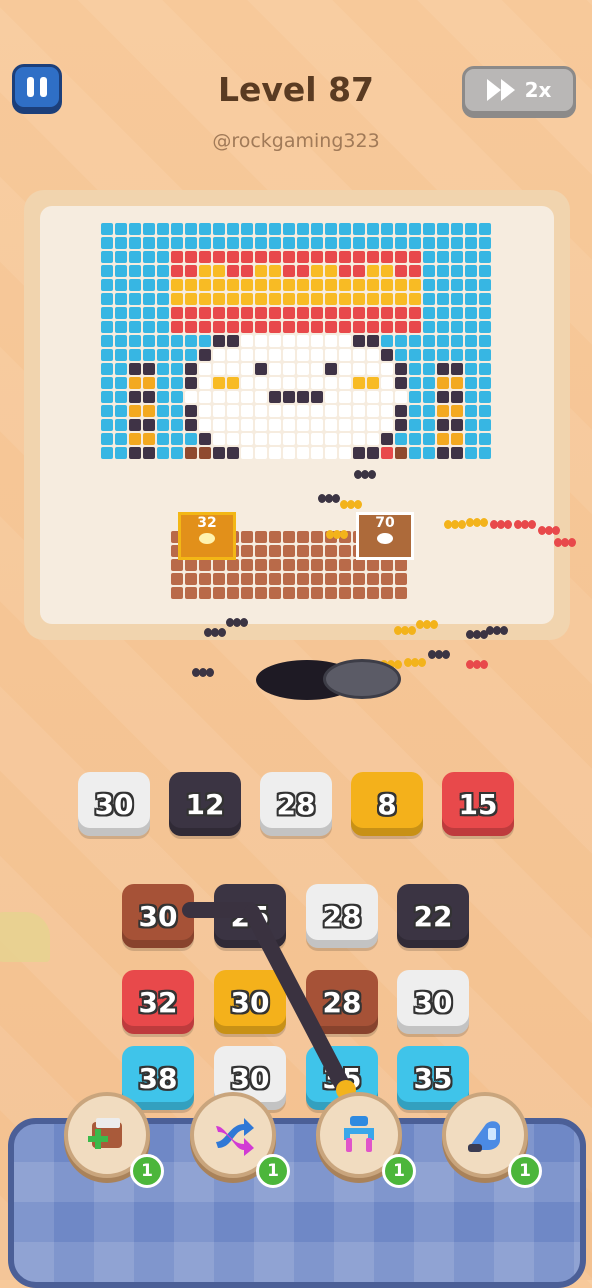 The width and height of the screenshot is (592, 1288). I want to click on queue-tile: 8, so click(387, 804).